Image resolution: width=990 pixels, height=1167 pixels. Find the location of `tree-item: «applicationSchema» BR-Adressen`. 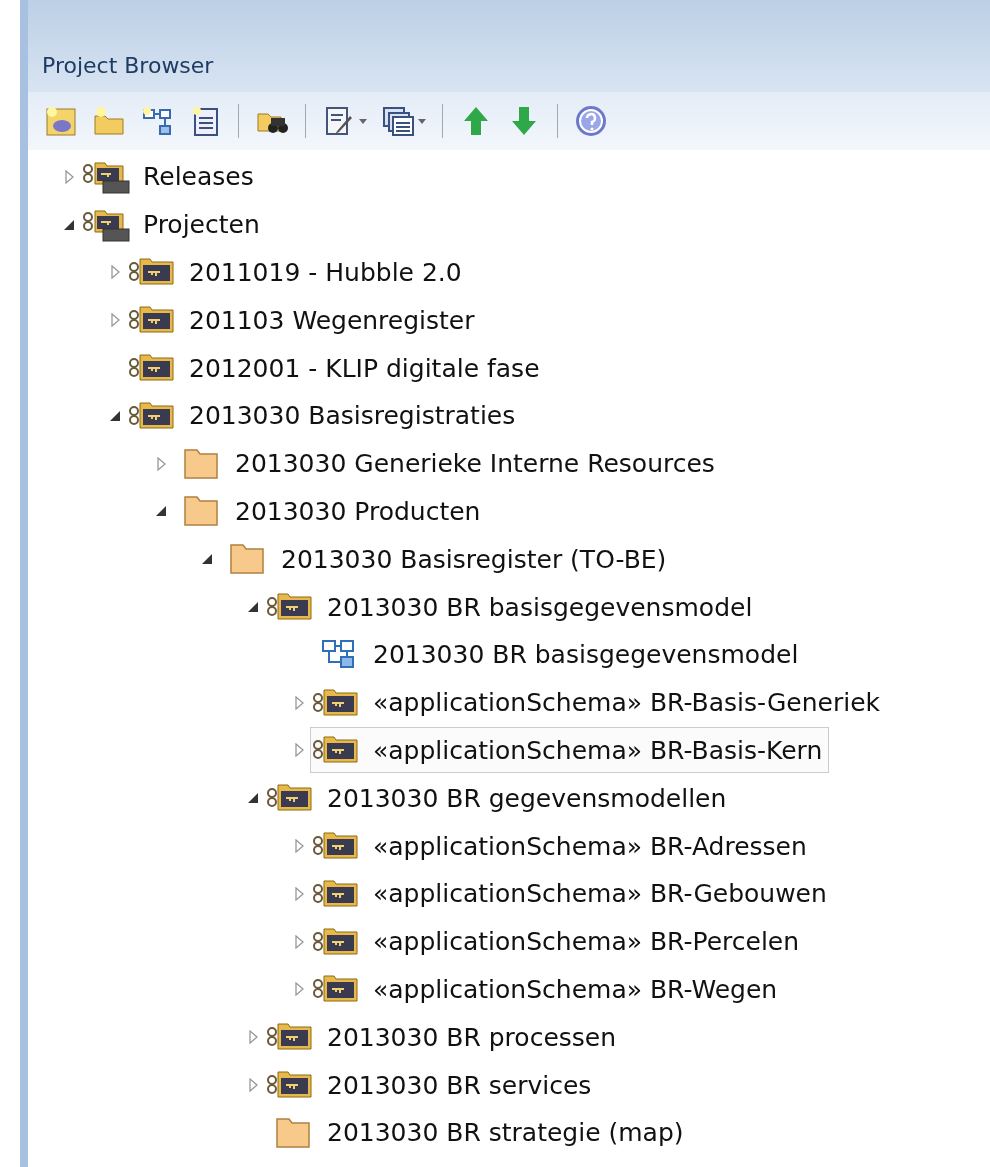

tree-item: «applicationSchema» BR-Adressen is located at coordinates (562, 846).